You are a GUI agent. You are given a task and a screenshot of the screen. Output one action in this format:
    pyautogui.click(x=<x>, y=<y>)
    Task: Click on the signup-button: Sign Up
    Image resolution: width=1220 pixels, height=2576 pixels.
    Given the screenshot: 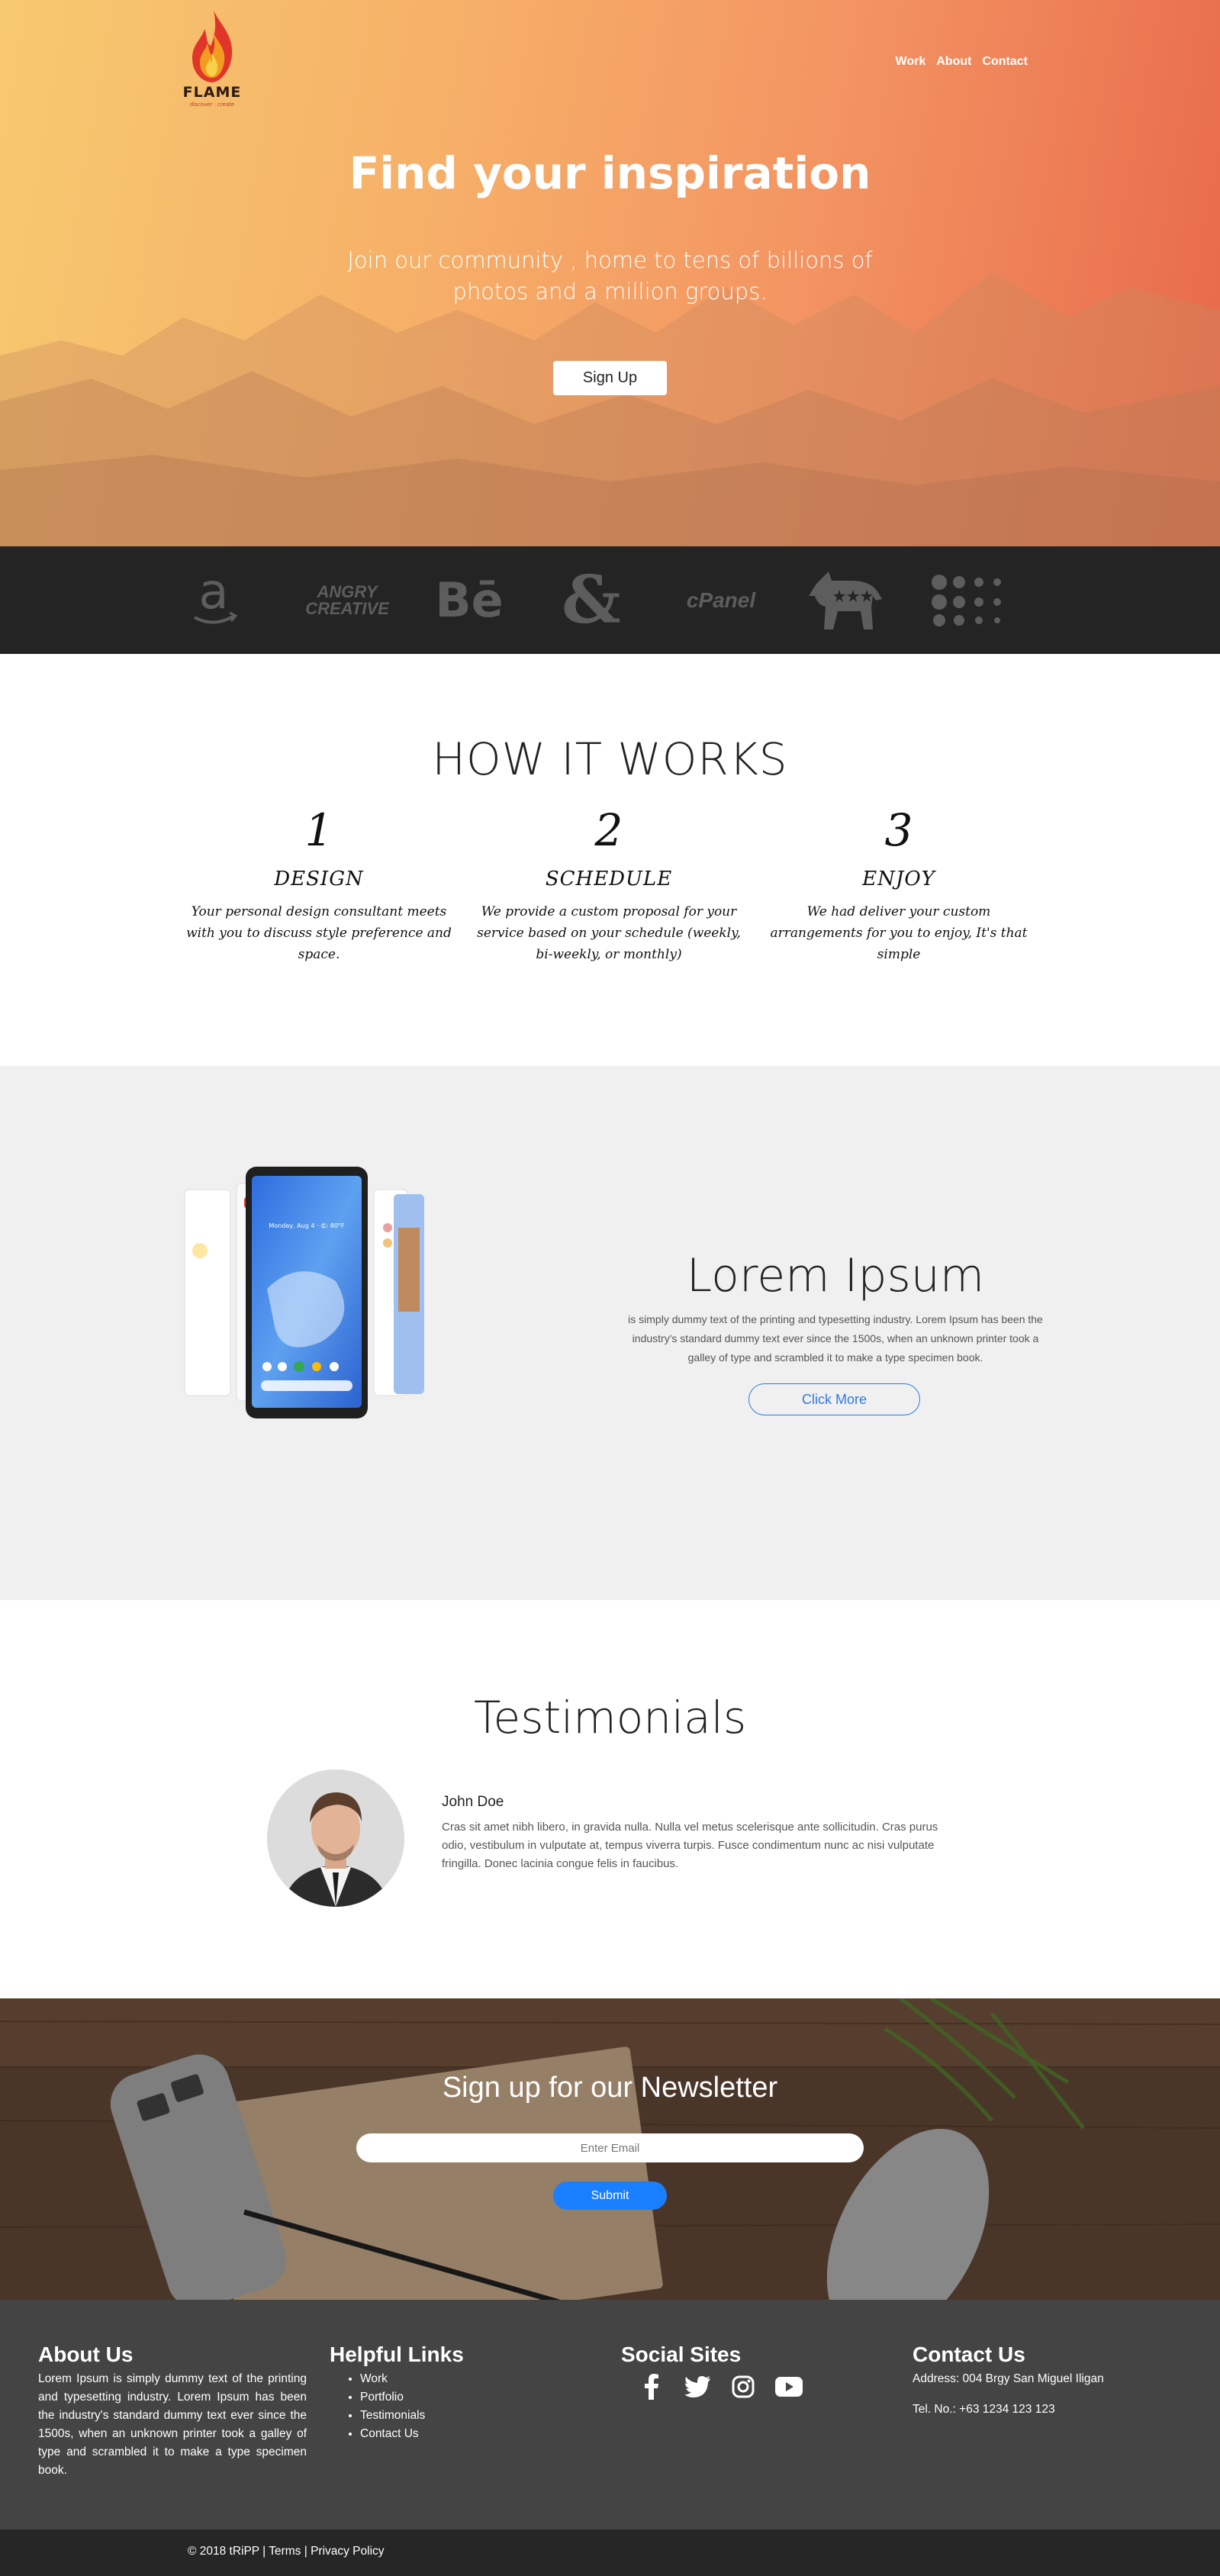 What is the action you would take?
    pyautogui.click(x=610, y=378)
    